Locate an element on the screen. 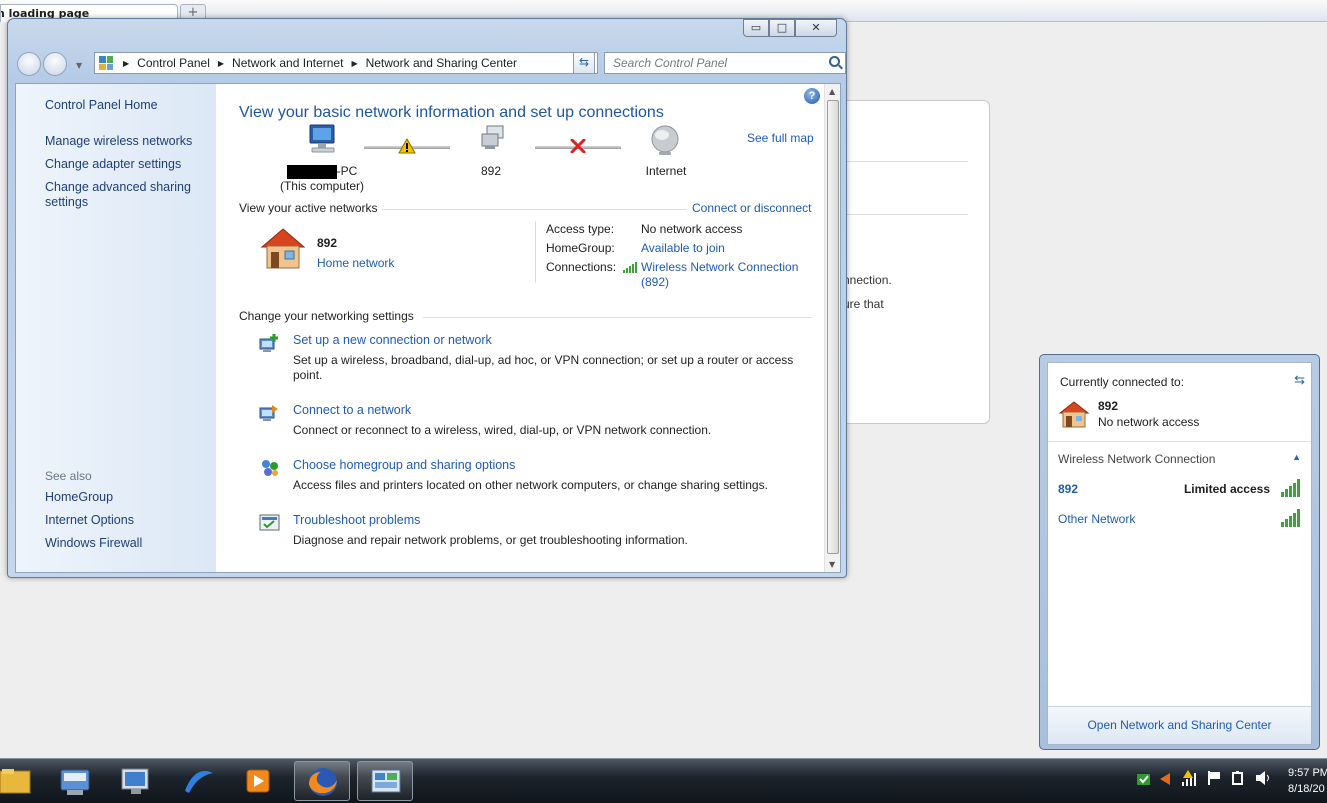  internet-node-label: Internet is located at coordinates (666, 171).